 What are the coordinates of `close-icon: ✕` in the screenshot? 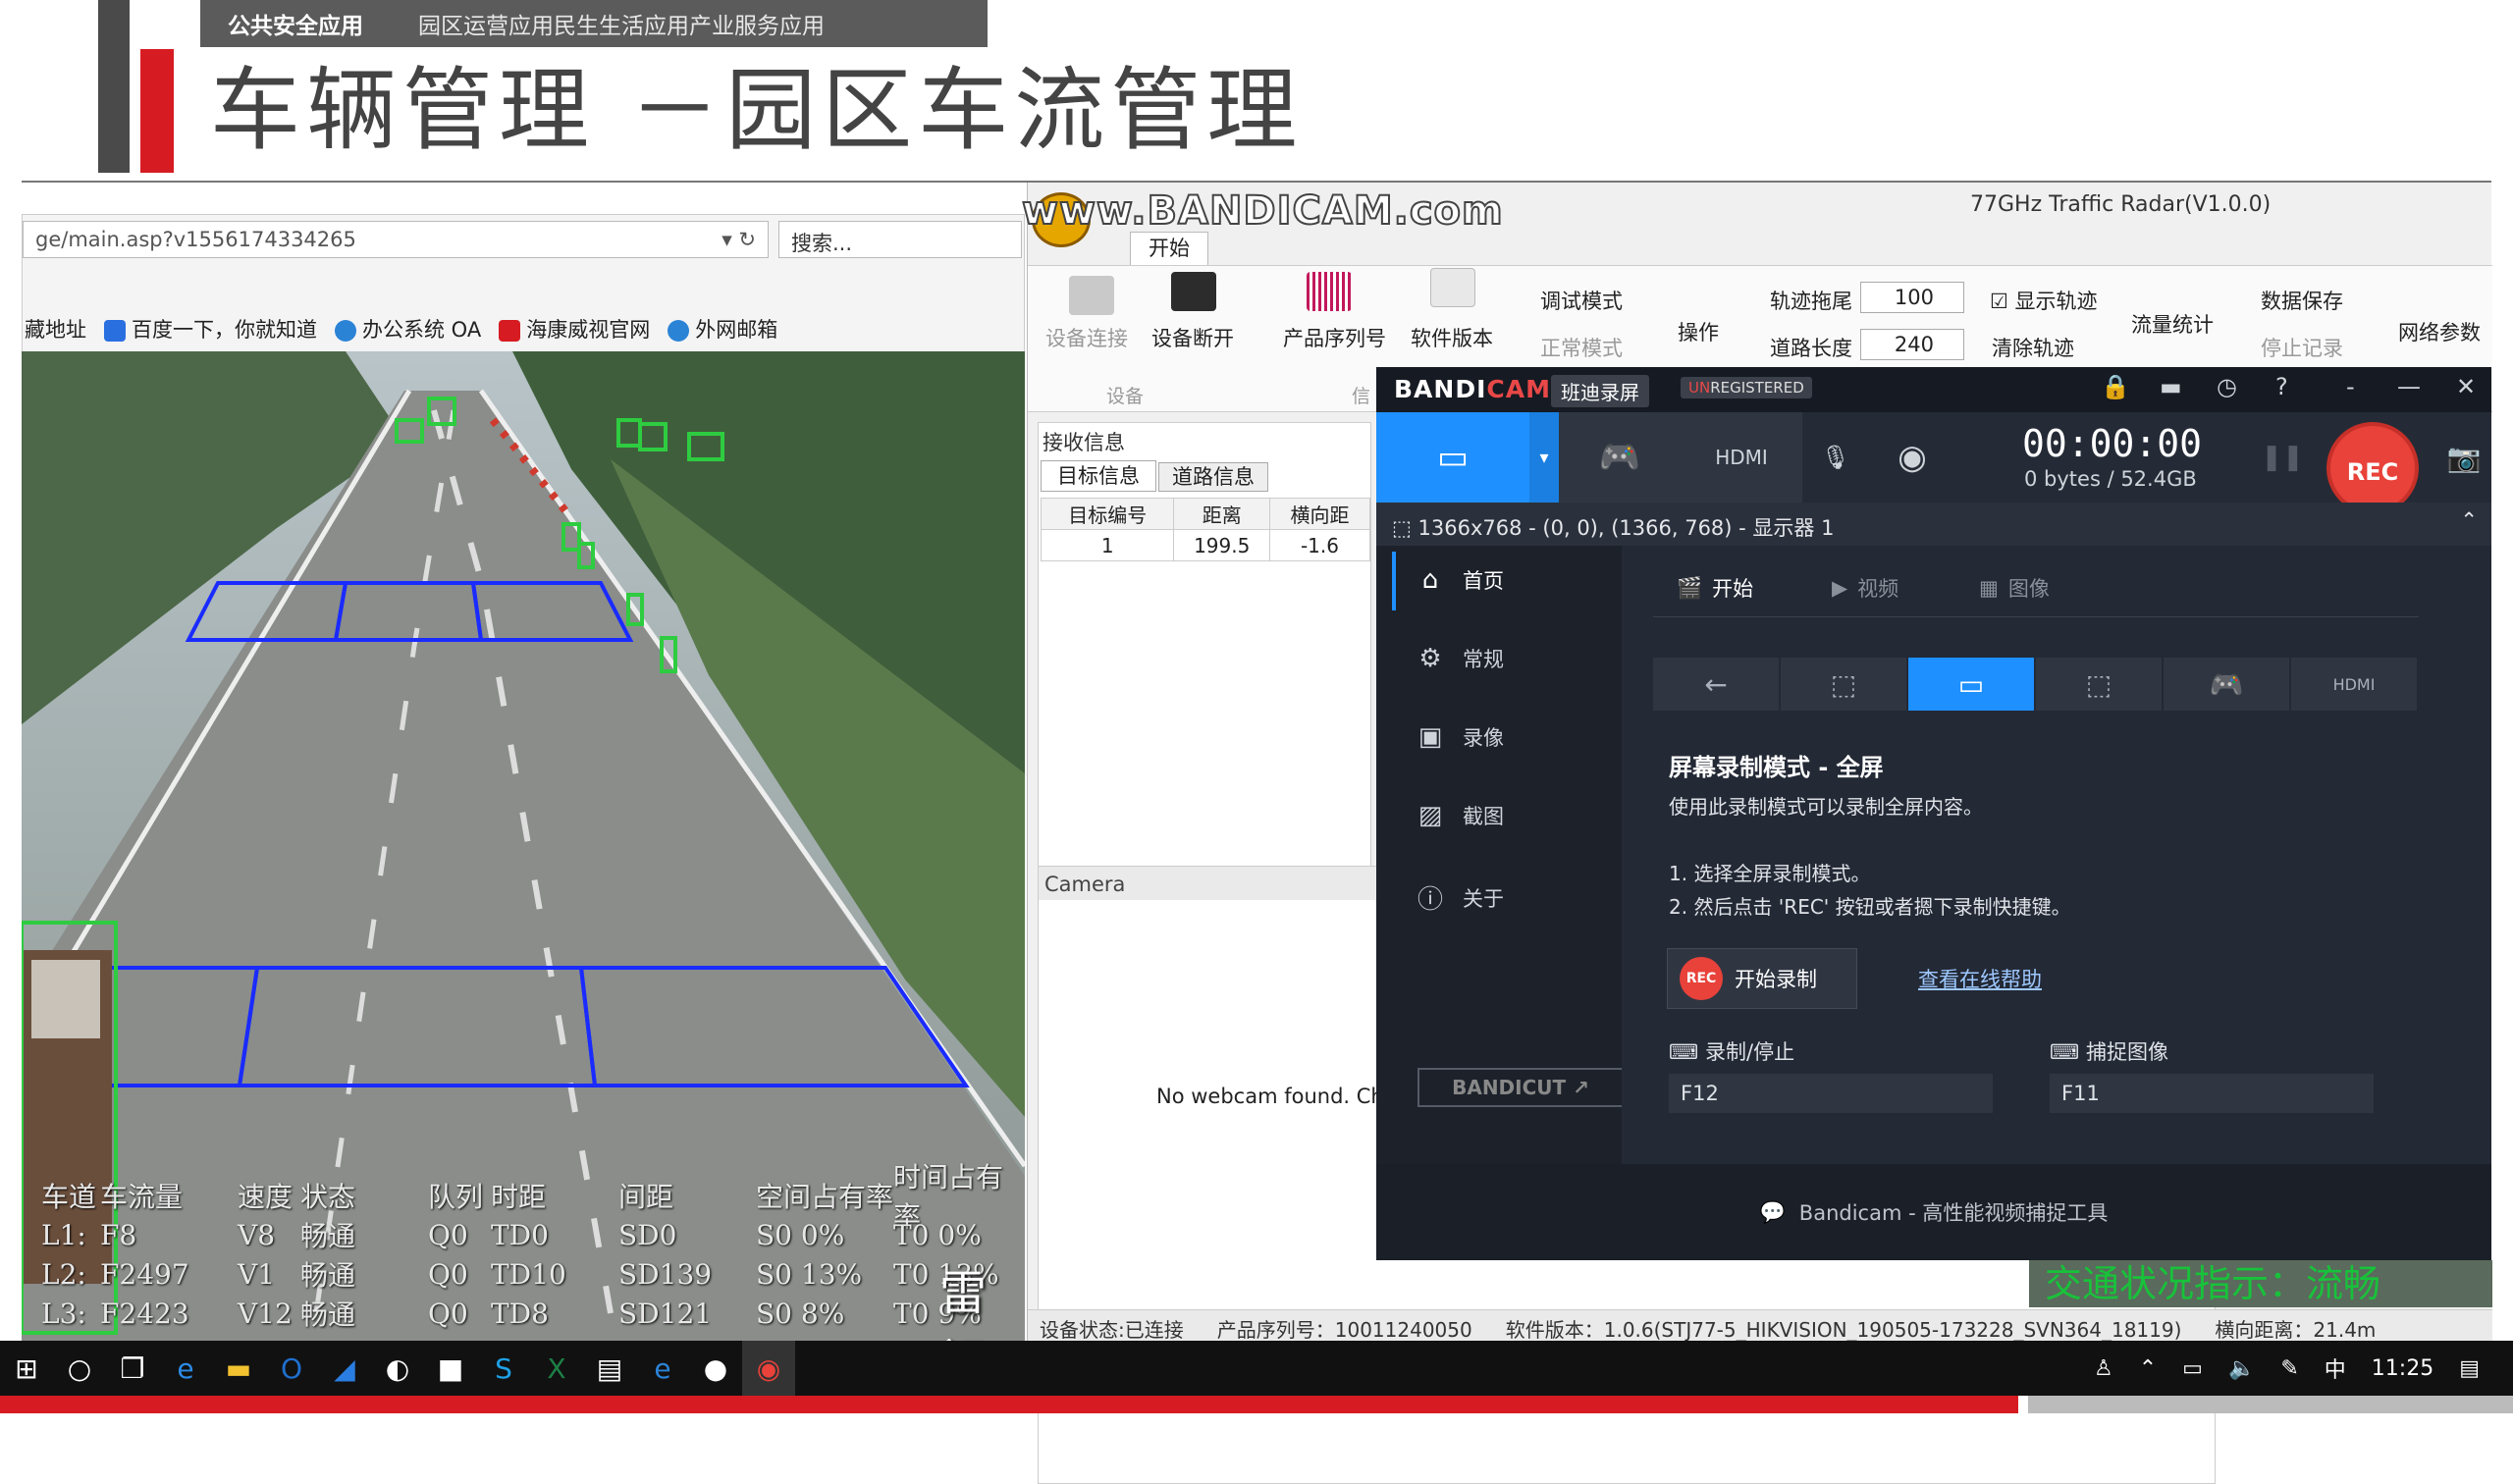 It's located at (2466, 386).